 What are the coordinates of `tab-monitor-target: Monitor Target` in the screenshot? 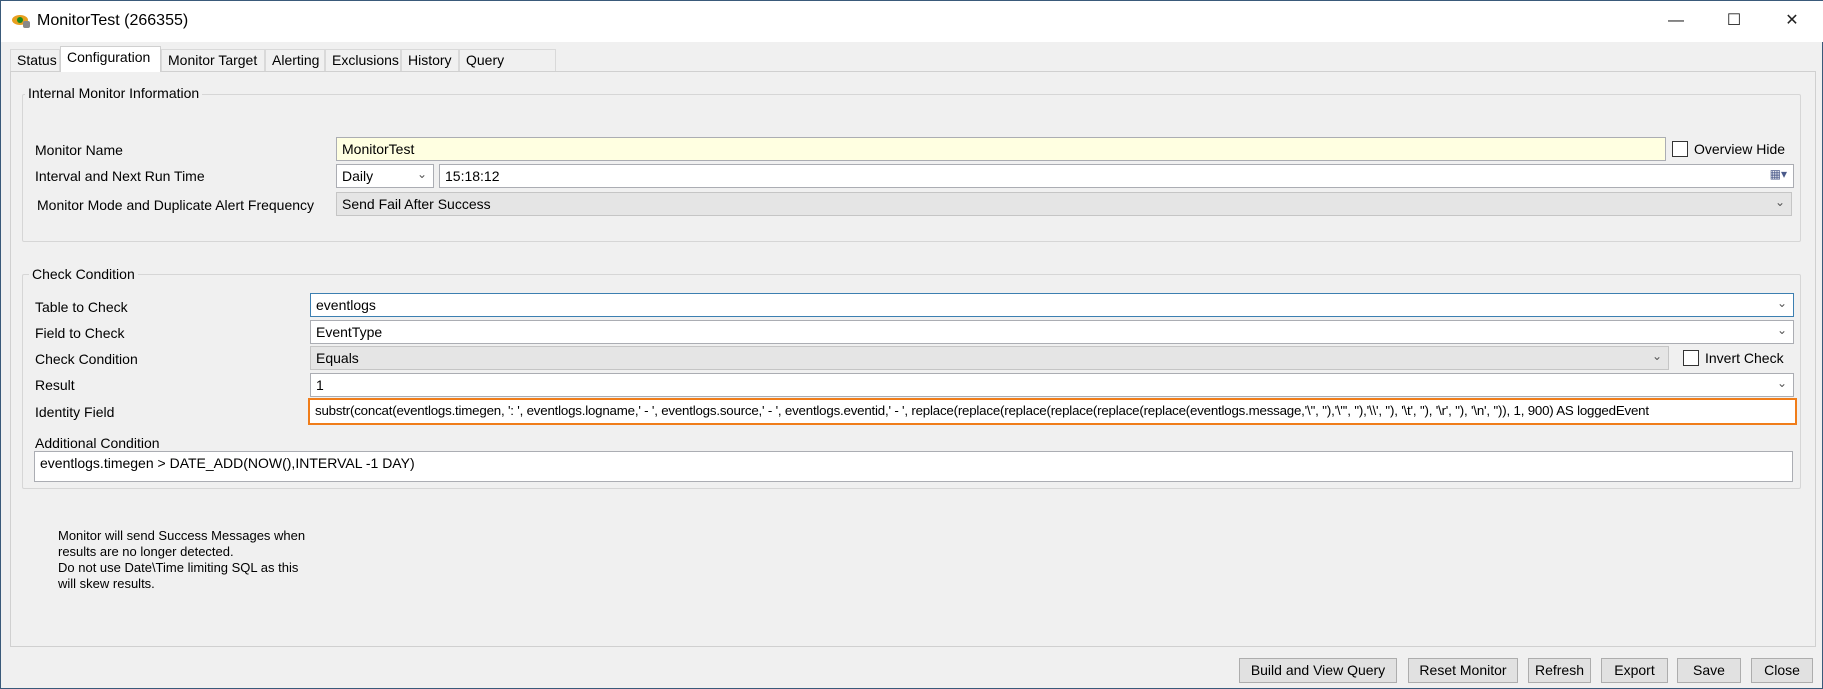 It's located at (213, 60).